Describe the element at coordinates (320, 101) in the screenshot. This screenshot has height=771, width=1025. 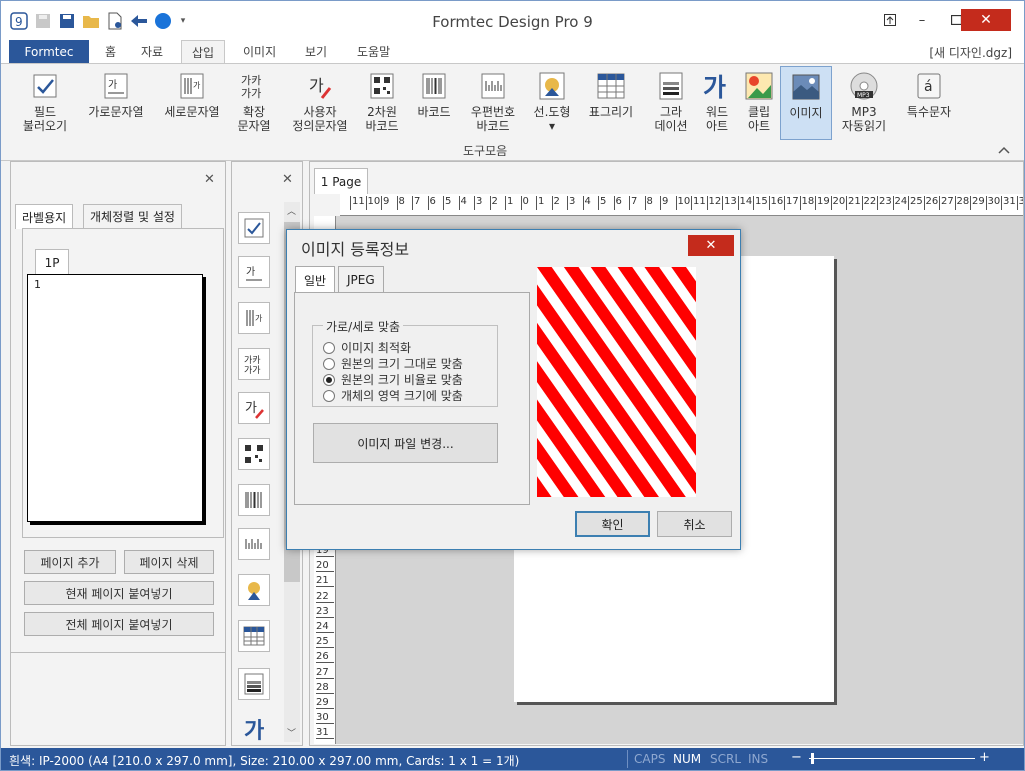
I see `custom-text-button: 가 사용자 정의문자열` at that location.